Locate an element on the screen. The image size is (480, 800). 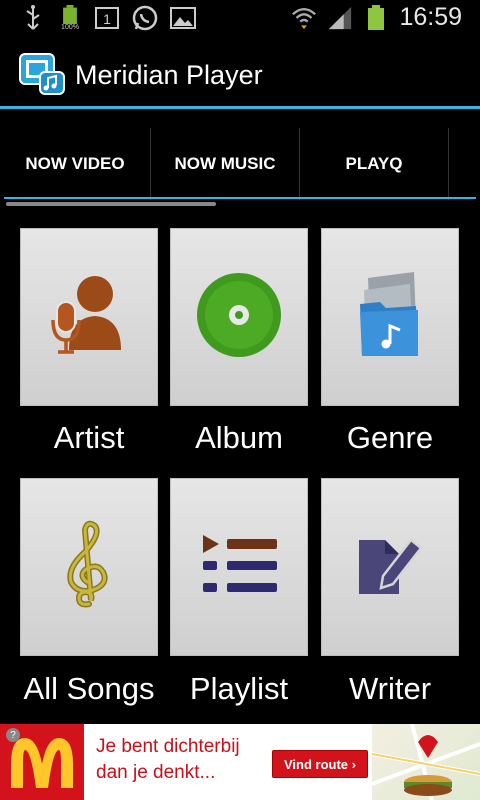
writer-tile is located at coordinates (390, 567).